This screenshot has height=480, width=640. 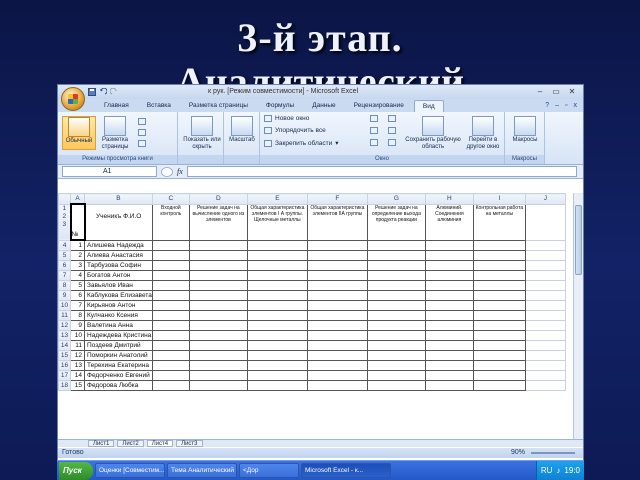 What do you see at coordinates (242, 130) in the screenshot?
I see `zoom-button: Масштаб` at bounding box center [242, 130].